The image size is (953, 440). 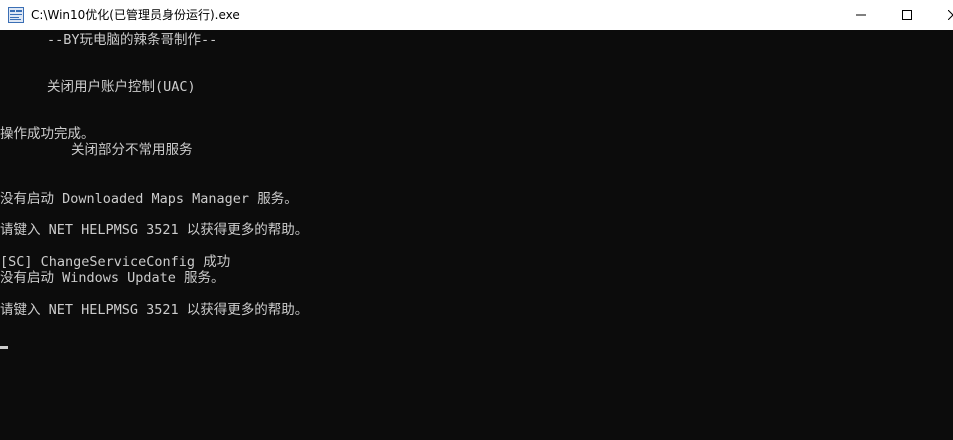 What do you see at coordinates (132, 150) in the screenshot?
I see `console-line-services-heading: 关闭部分不常用服务` at bounding box center [132, 150].